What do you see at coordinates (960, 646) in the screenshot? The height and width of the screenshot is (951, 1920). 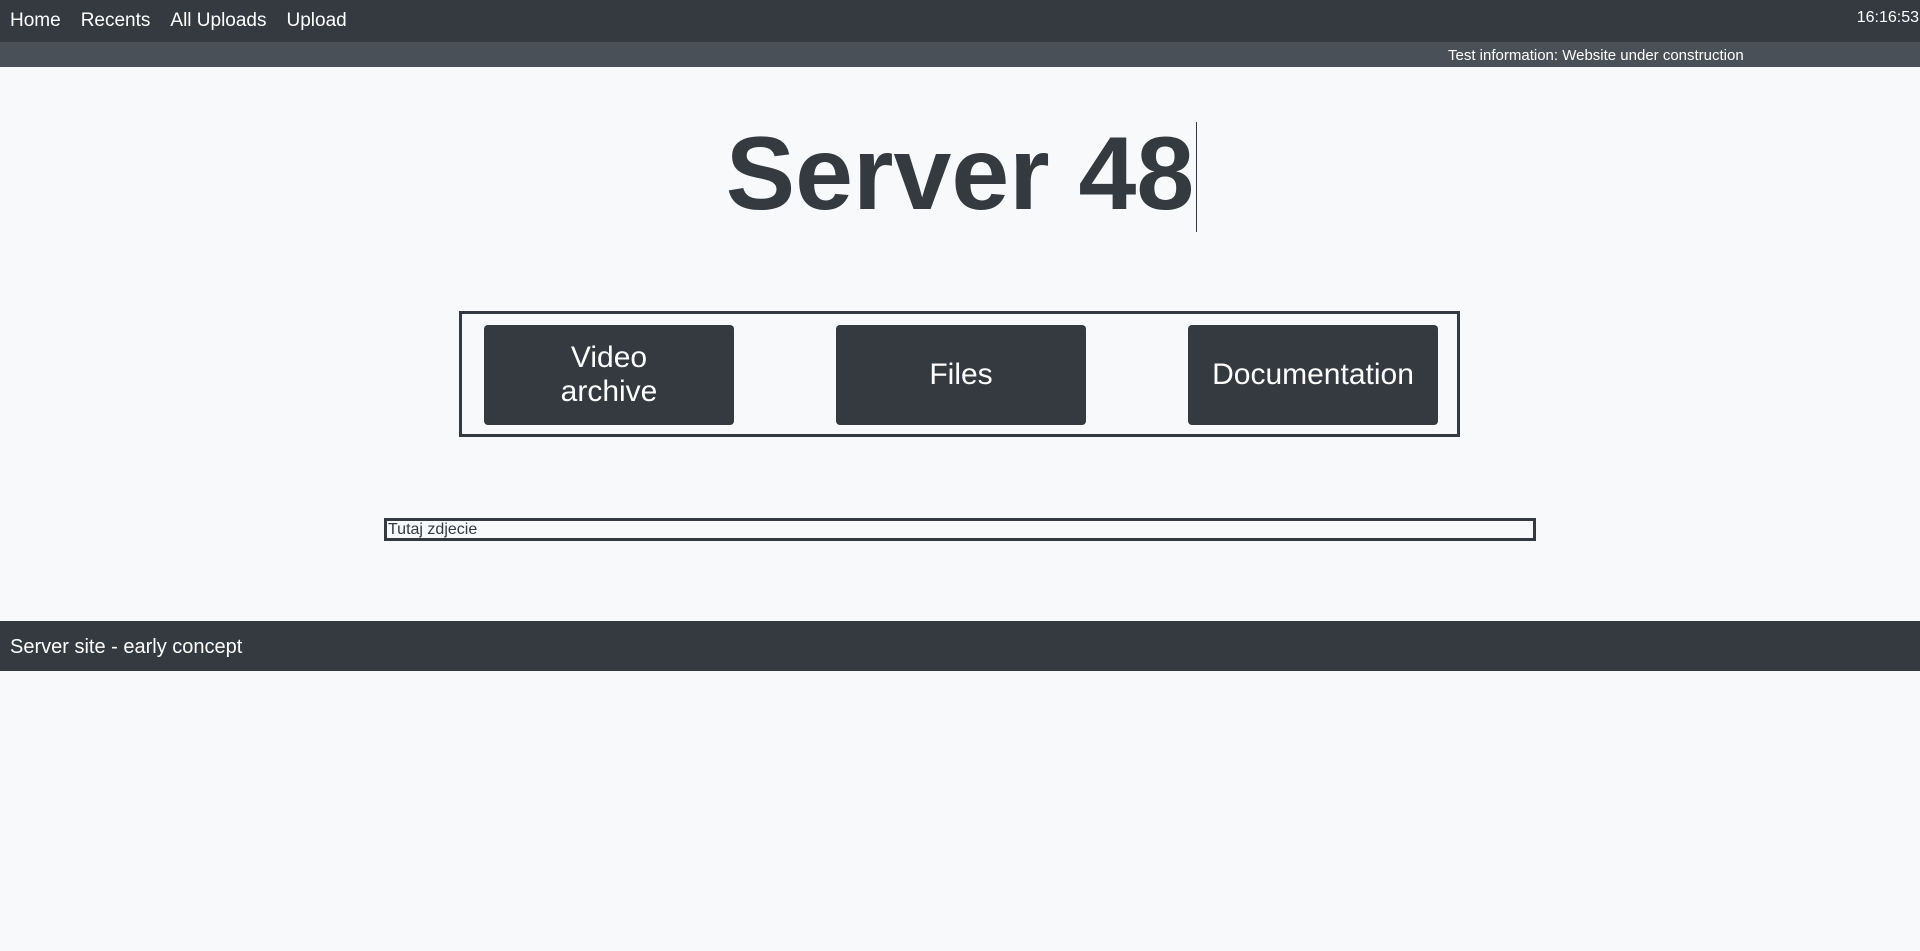 I see `footer: Server site - early concept` at bounding box center [960, 646].